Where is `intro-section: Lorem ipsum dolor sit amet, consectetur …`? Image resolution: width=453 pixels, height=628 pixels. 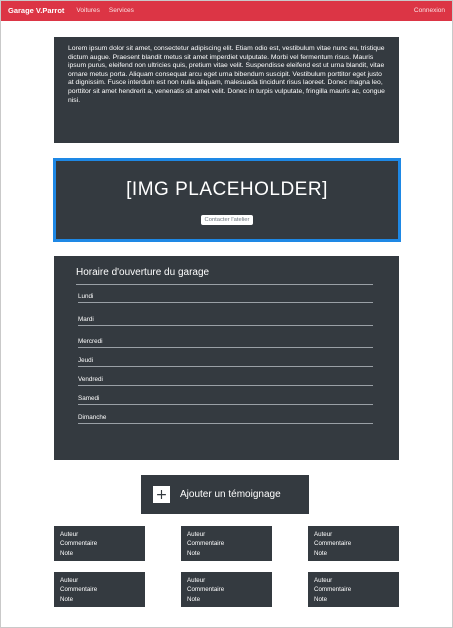
intro-section: Lorem ipsum dolor sit amet, consectetur … is located at coordinates (226, 90).